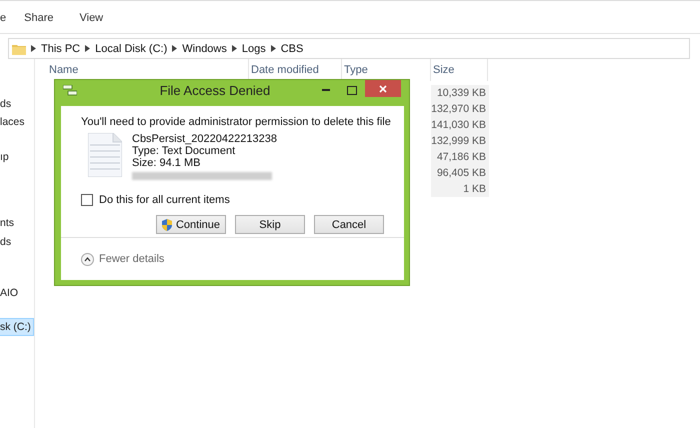 This screenshot has width=700, height=428. I want to click on permission-message: You'll need to provide administrator permission to delete this file, so click(236, 121).